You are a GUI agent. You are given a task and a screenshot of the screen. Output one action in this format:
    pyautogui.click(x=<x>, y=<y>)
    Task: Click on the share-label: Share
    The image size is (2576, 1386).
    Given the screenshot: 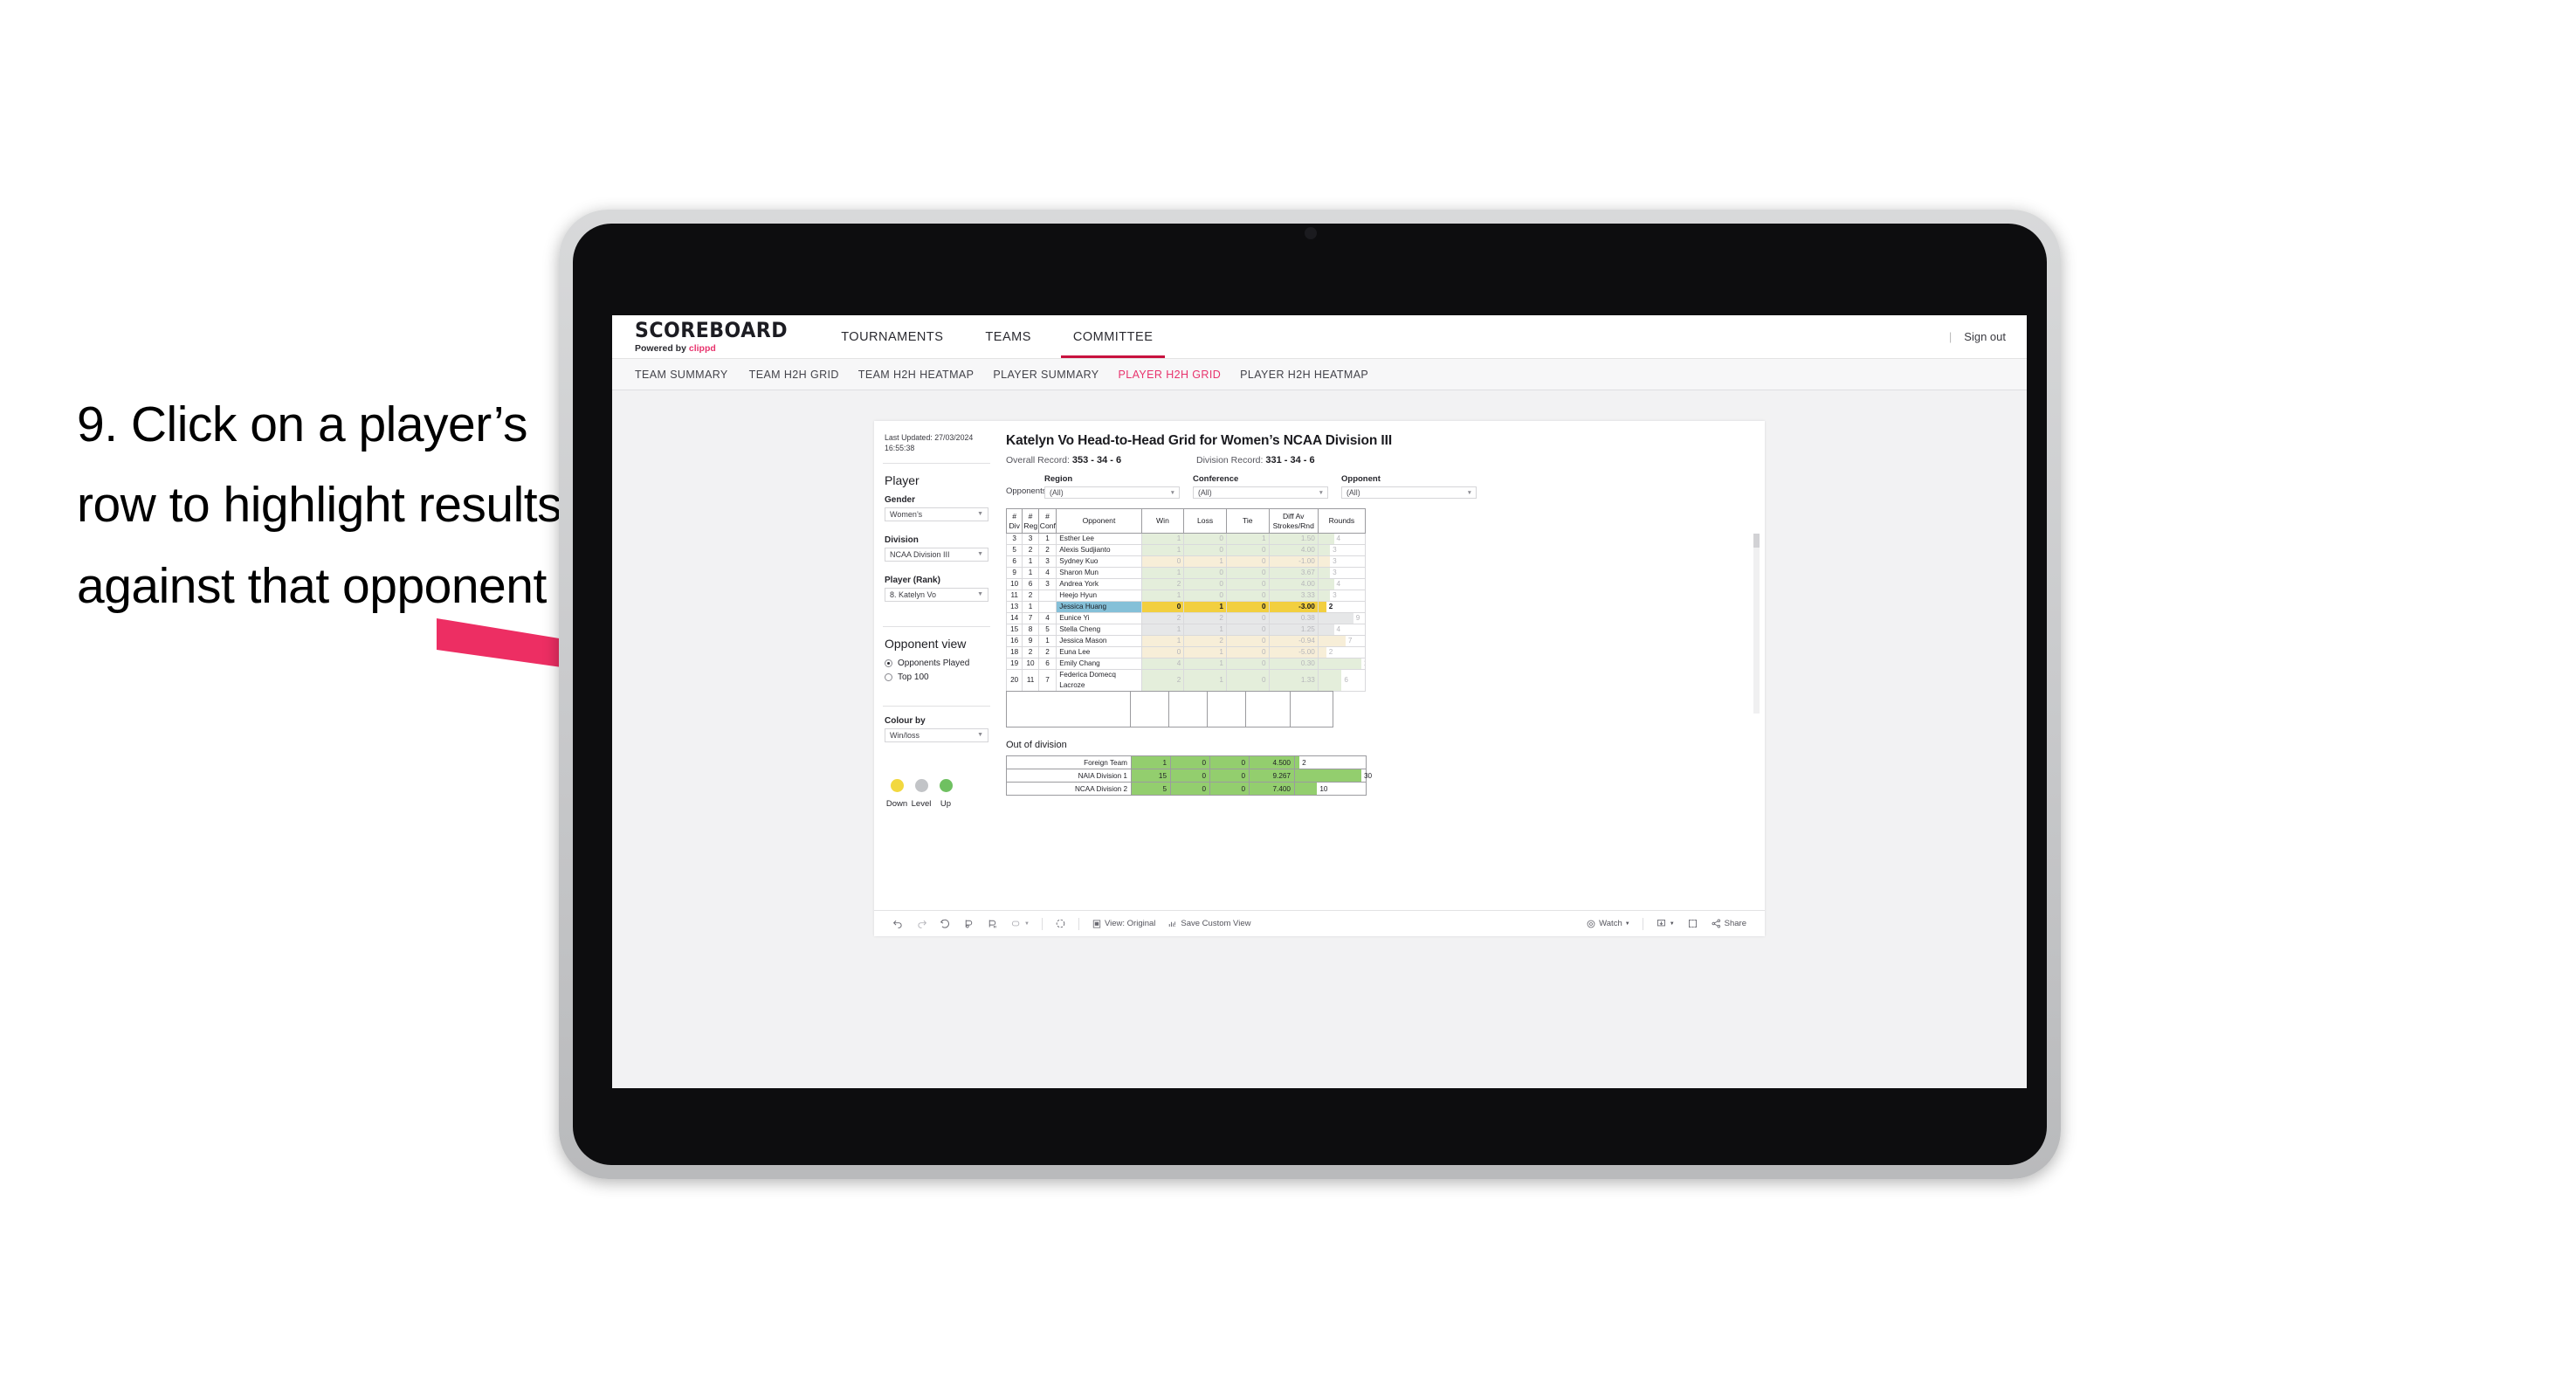 What is the action you would take?
    pyautogui.click(x=1735, y=923)
    